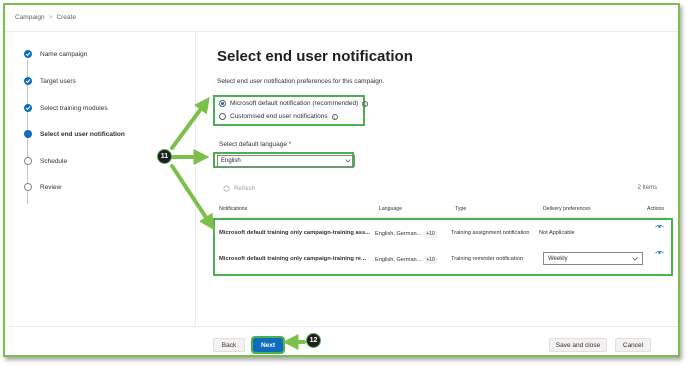 This screenshot has width=687, height=365. I want to click on refresh-label: Refresh, so click(245, 188).